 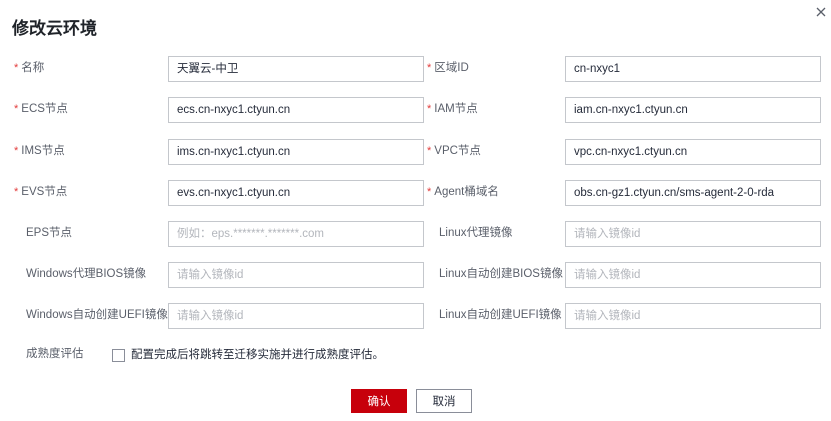 What do you see at coordinates (86, 274) in the screenshot?
I see `windows-proxy-bios-image-label: Windows代理BIOS镜像` at bounding box center [86, 274].